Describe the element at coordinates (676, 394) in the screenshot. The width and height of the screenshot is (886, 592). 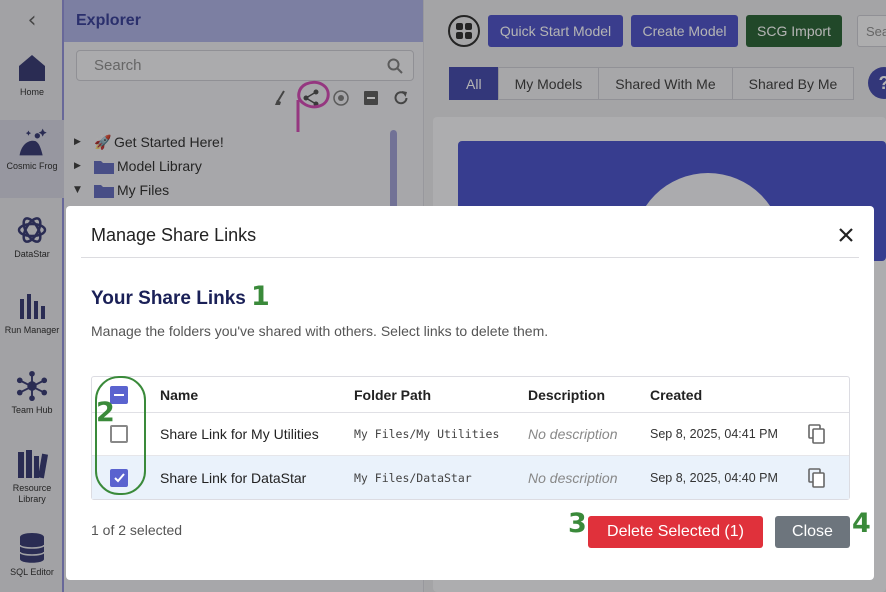
I see `column-header-created: Created` at that location.